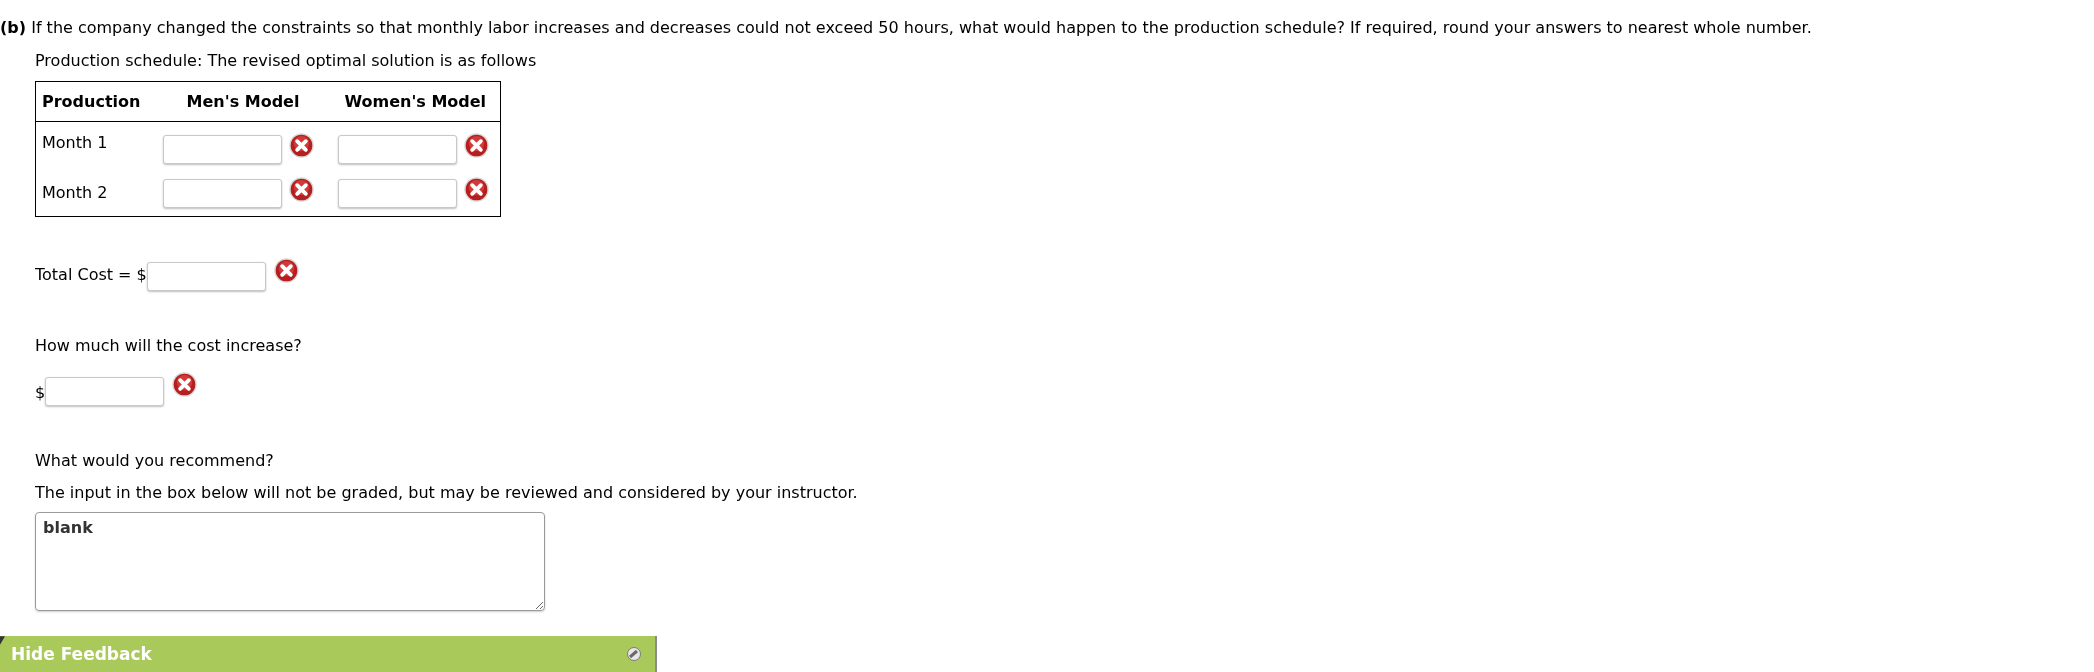  What do you see at coordinates (168, 346) in the screenshot?
I see `cost-increase-question: How much will the cost increase?` at bounding box center [168, 346].